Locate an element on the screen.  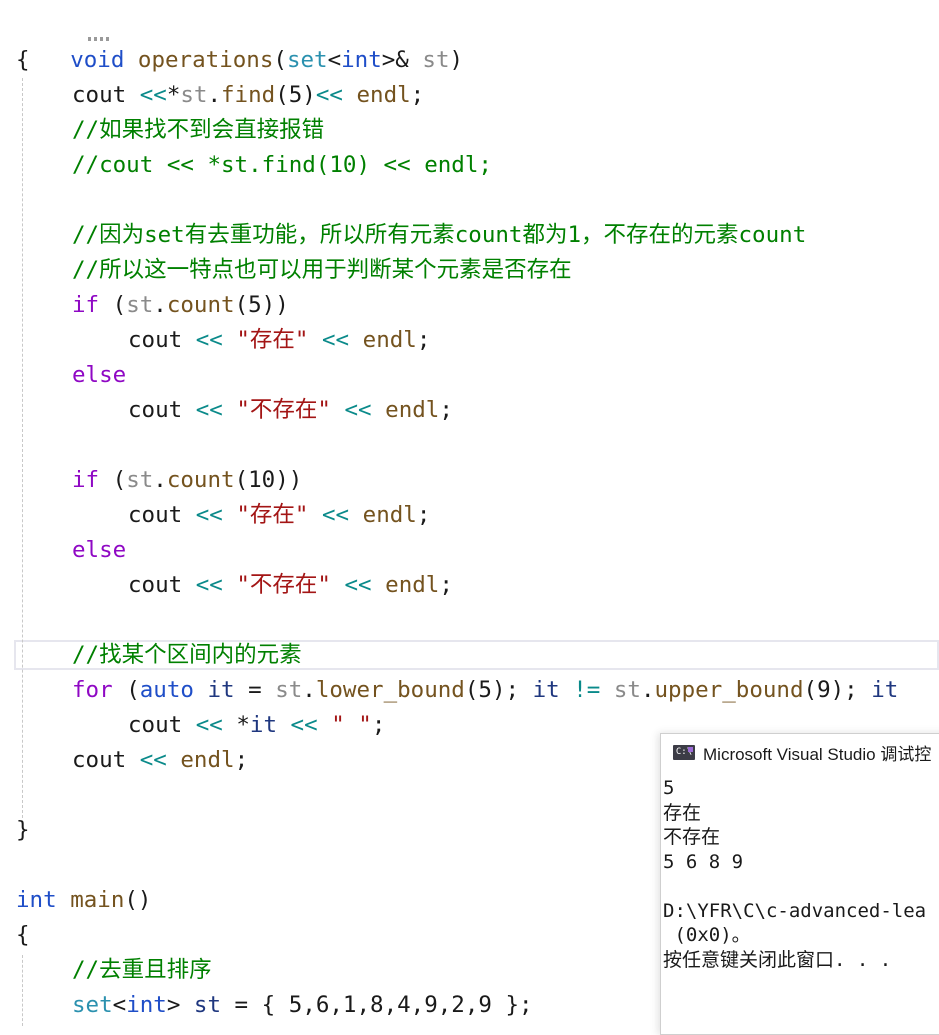
console-title: Microsoft Visual Studio 调试控 is located at coordinates (817, 754).